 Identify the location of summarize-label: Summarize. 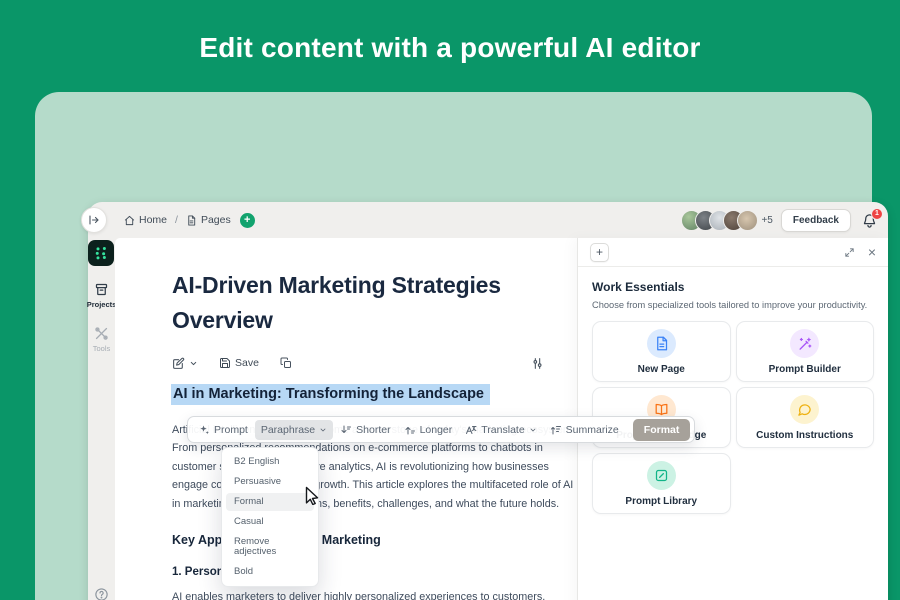
(592, 429).